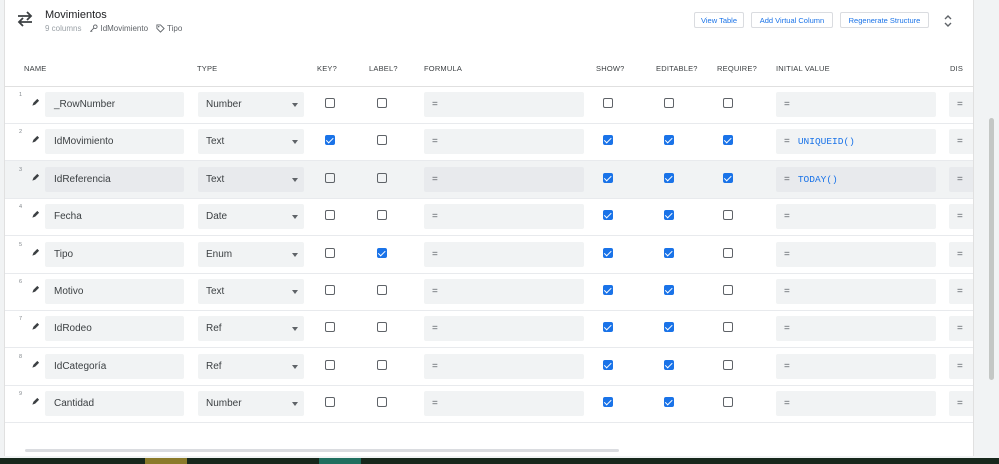  Describe the element at coordinates (948, 21) in the screenshot. I see `unfold-icon` at that location.